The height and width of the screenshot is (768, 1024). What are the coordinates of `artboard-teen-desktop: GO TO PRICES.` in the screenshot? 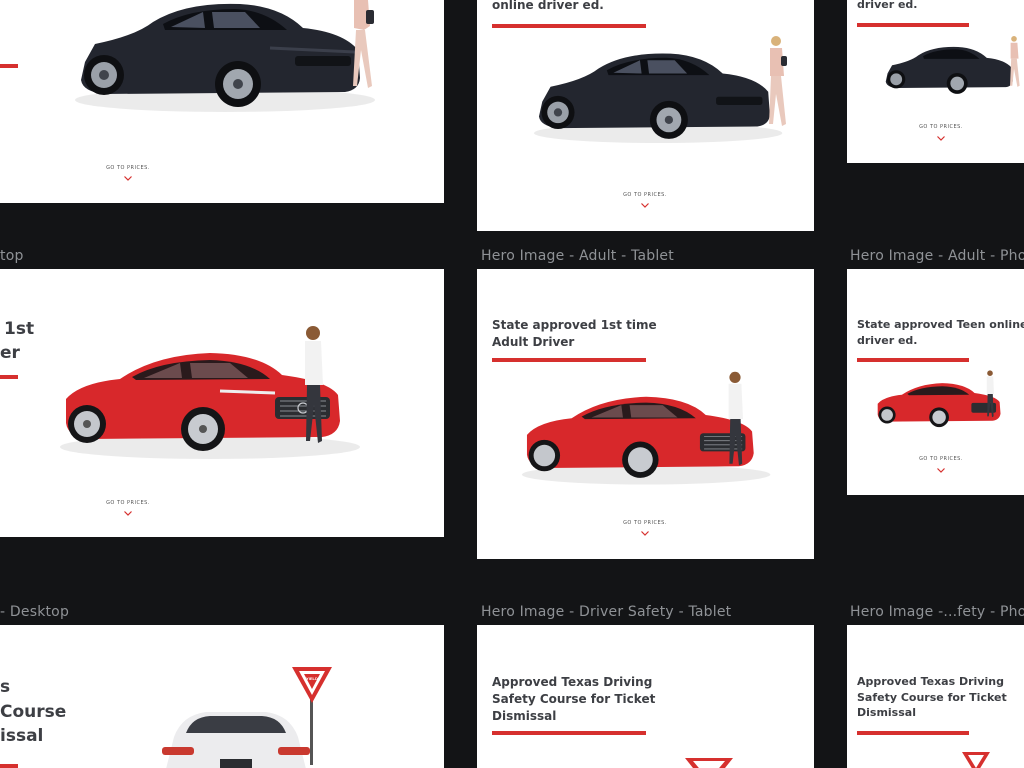 It's located at (222, 101).